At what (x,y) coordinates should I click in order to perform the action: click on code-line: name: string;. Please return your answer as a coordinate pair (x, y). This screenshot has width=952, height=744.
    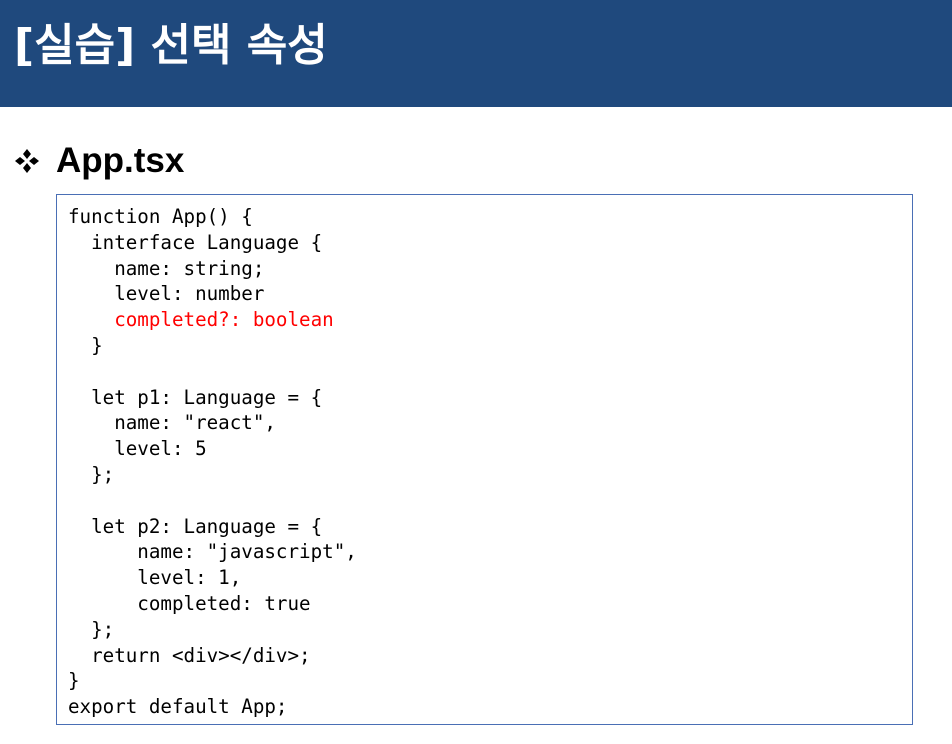
    Looking at the image, I should click on (166, 268).